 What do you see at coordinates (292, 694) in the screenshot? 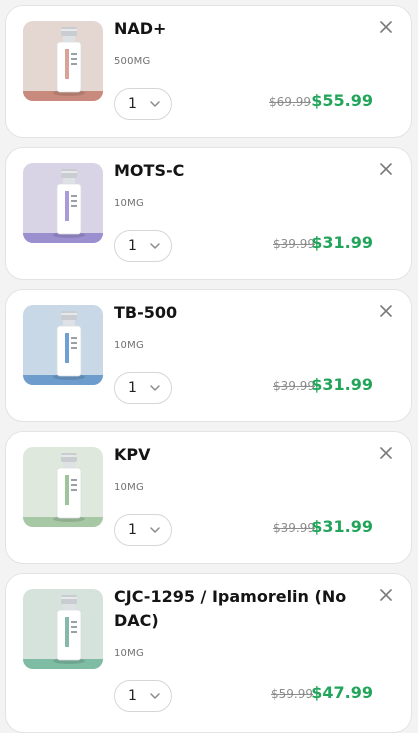
I see `original-price: $59.99` at bounding box center [292, 694].